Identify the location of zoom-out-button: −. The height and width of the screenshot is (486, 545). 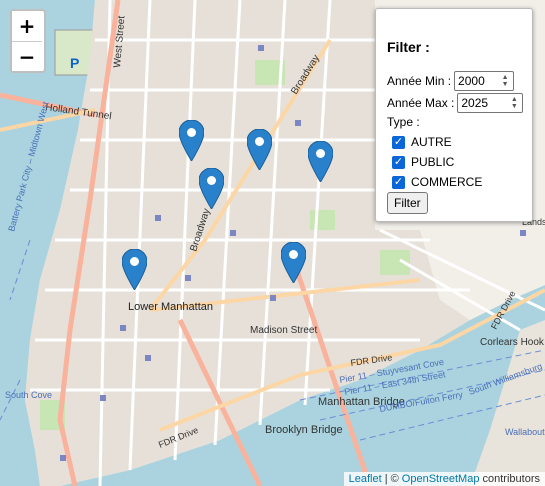
(27, 56).